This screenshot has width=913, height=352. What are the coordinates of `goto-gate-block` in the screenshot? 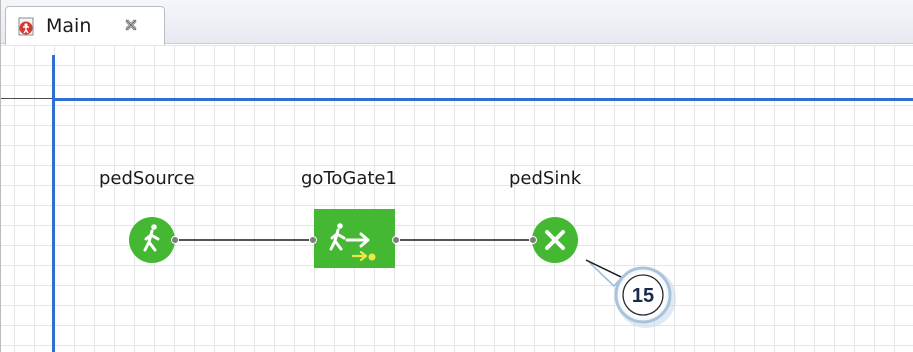 It's located at (354, 238).